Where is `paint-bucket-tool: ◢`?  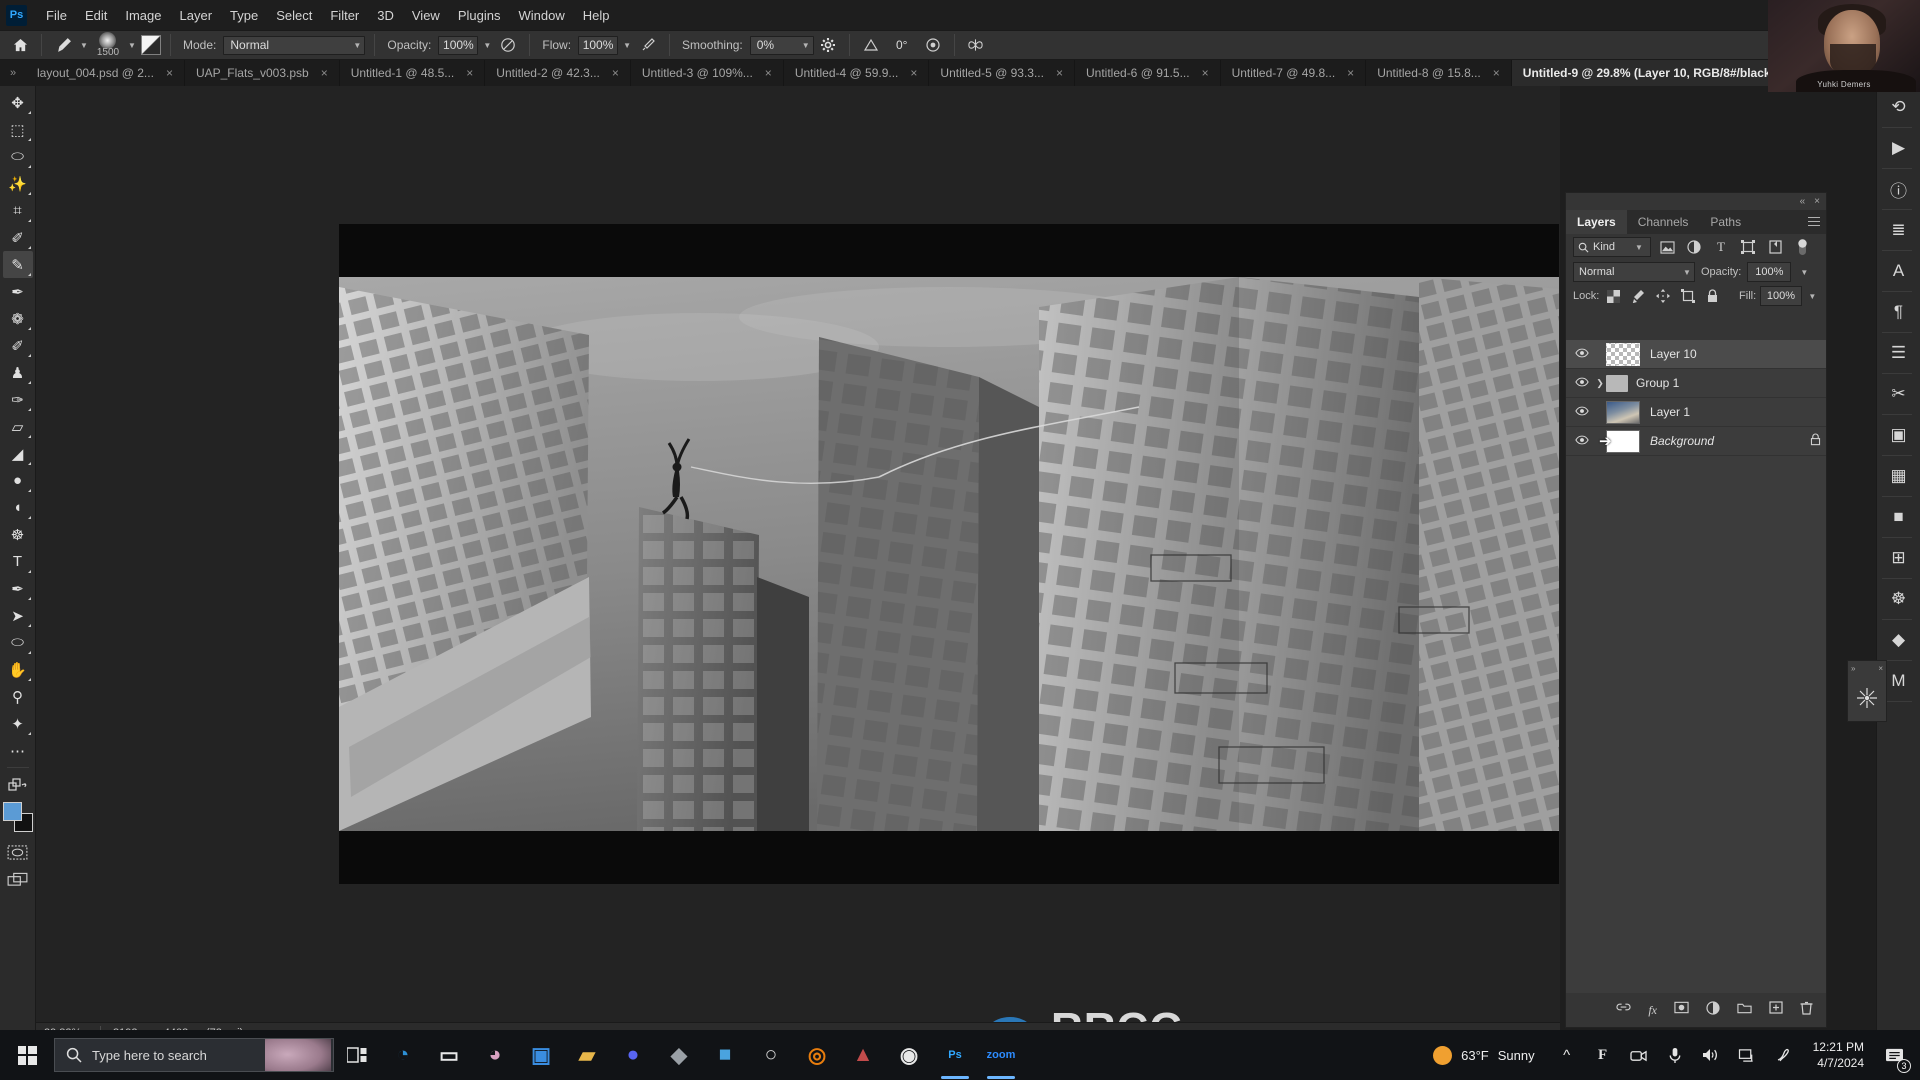
paint-bucket-tool: ◢ is located at coordinates (18, 453).